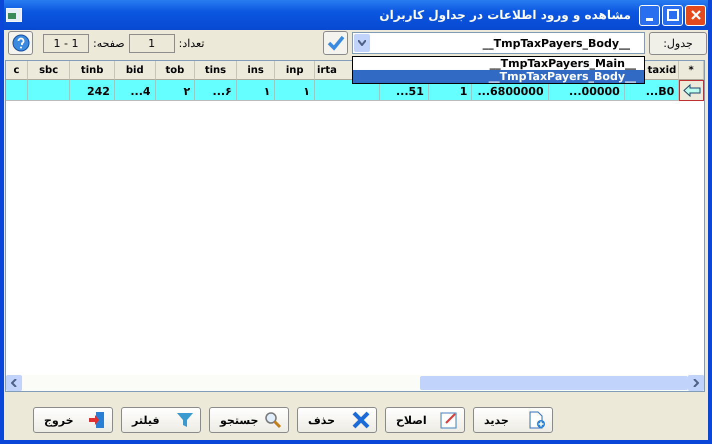 The width and height of the screenshot is (712, 444). What do you see at coordinates (135, 90) in the screenshot?
I see `table-cell: ...4` at bounding box center [135, 90].